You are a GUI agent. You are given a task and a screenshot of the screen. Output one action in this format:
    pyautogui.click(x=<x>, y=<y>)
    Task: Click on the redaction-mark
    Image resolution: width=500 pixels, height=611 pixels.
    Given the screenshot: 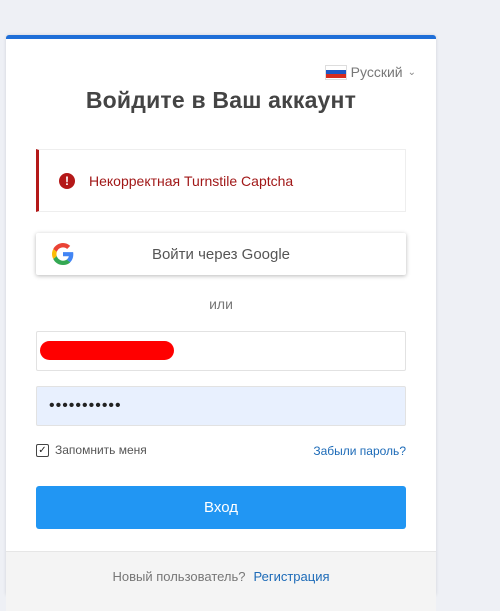 What is the action you would take?
    pyautogui.click(x=107, y=350)
    